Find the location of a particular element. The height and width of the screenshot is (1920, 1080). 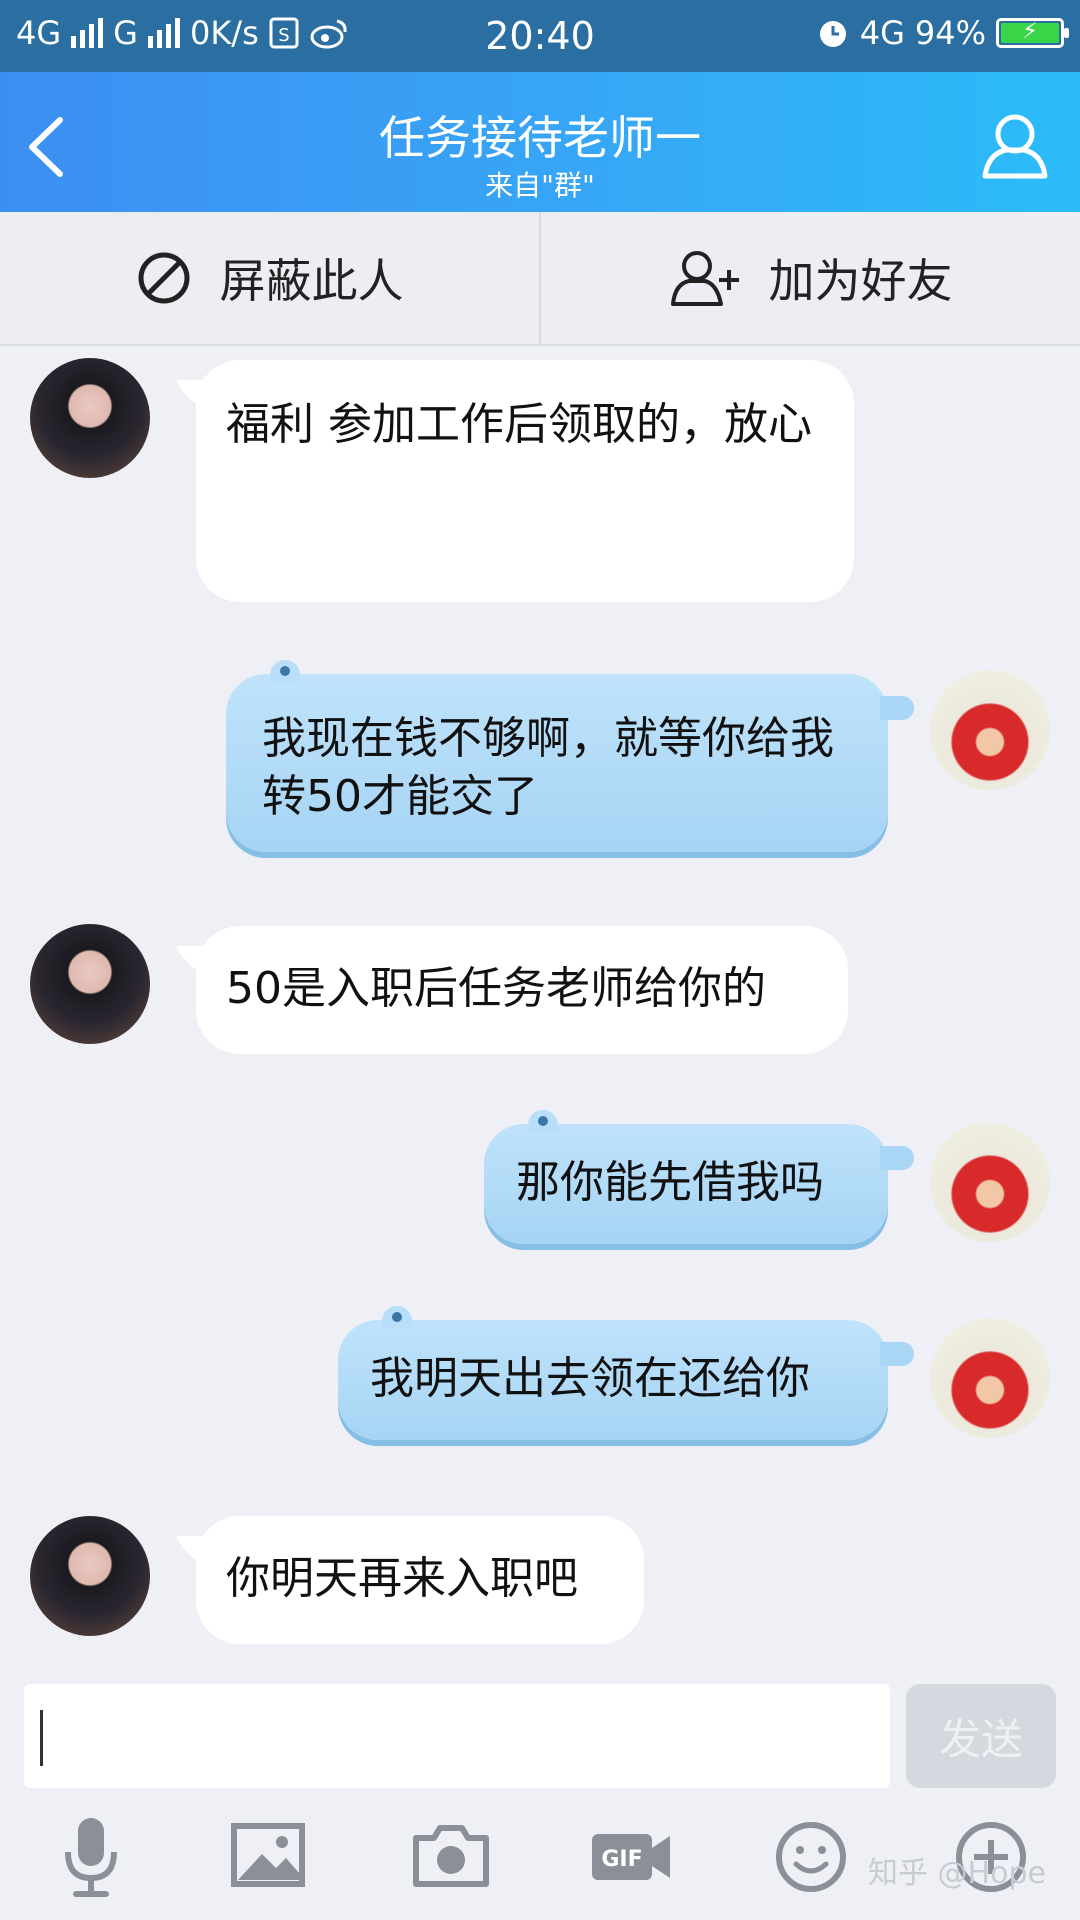

microphone-icon is located at coordinates (91, 1857).